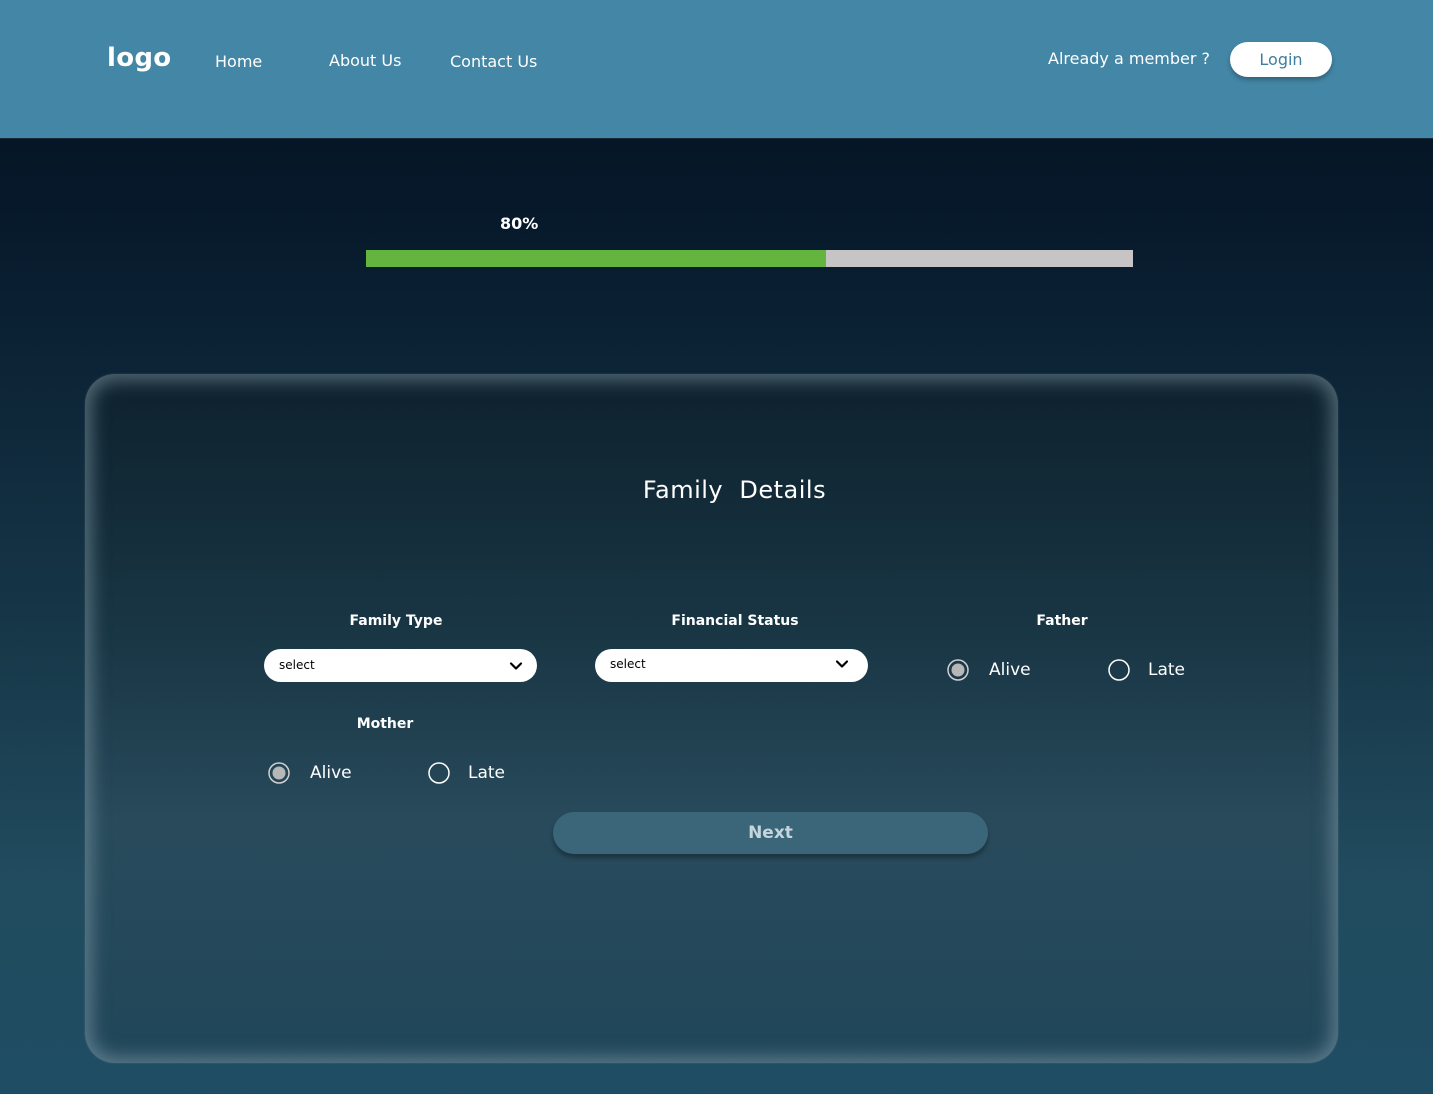  I want to click on progress-percent: 80%, so click(519, 223).